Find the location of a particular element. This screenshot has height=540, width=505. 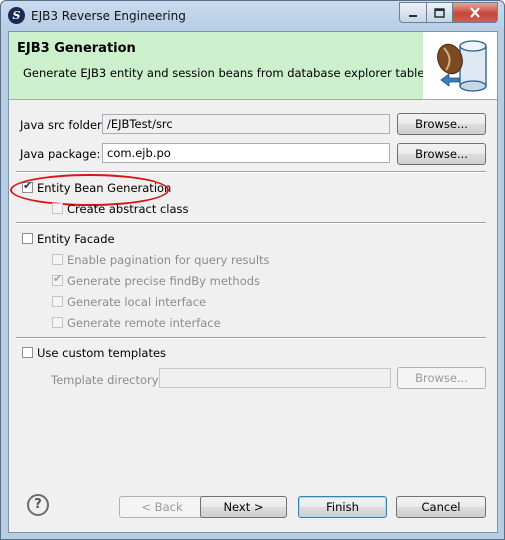

wizard-banner-image is located at coordinates (460, 65).